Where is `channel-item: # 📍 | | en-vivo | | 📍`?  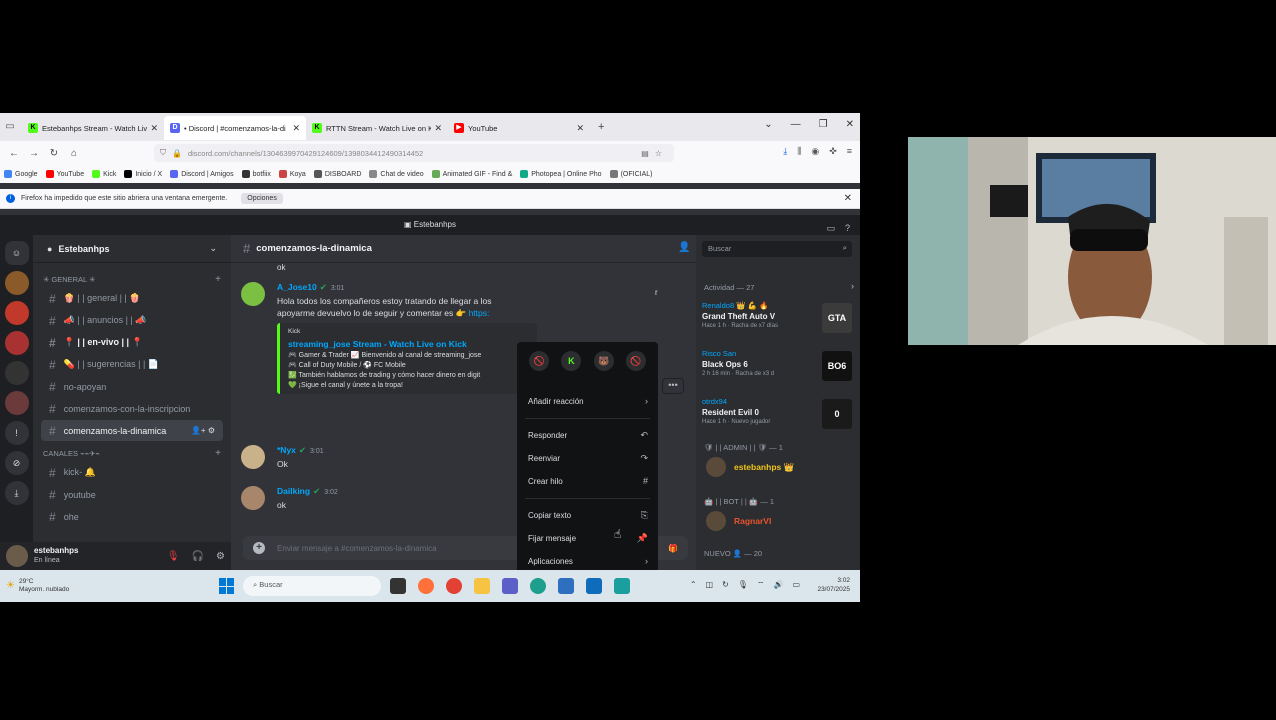
channel-item: # 📍 | | en-vivo | | 📍 is located at coordinates (132, 342).